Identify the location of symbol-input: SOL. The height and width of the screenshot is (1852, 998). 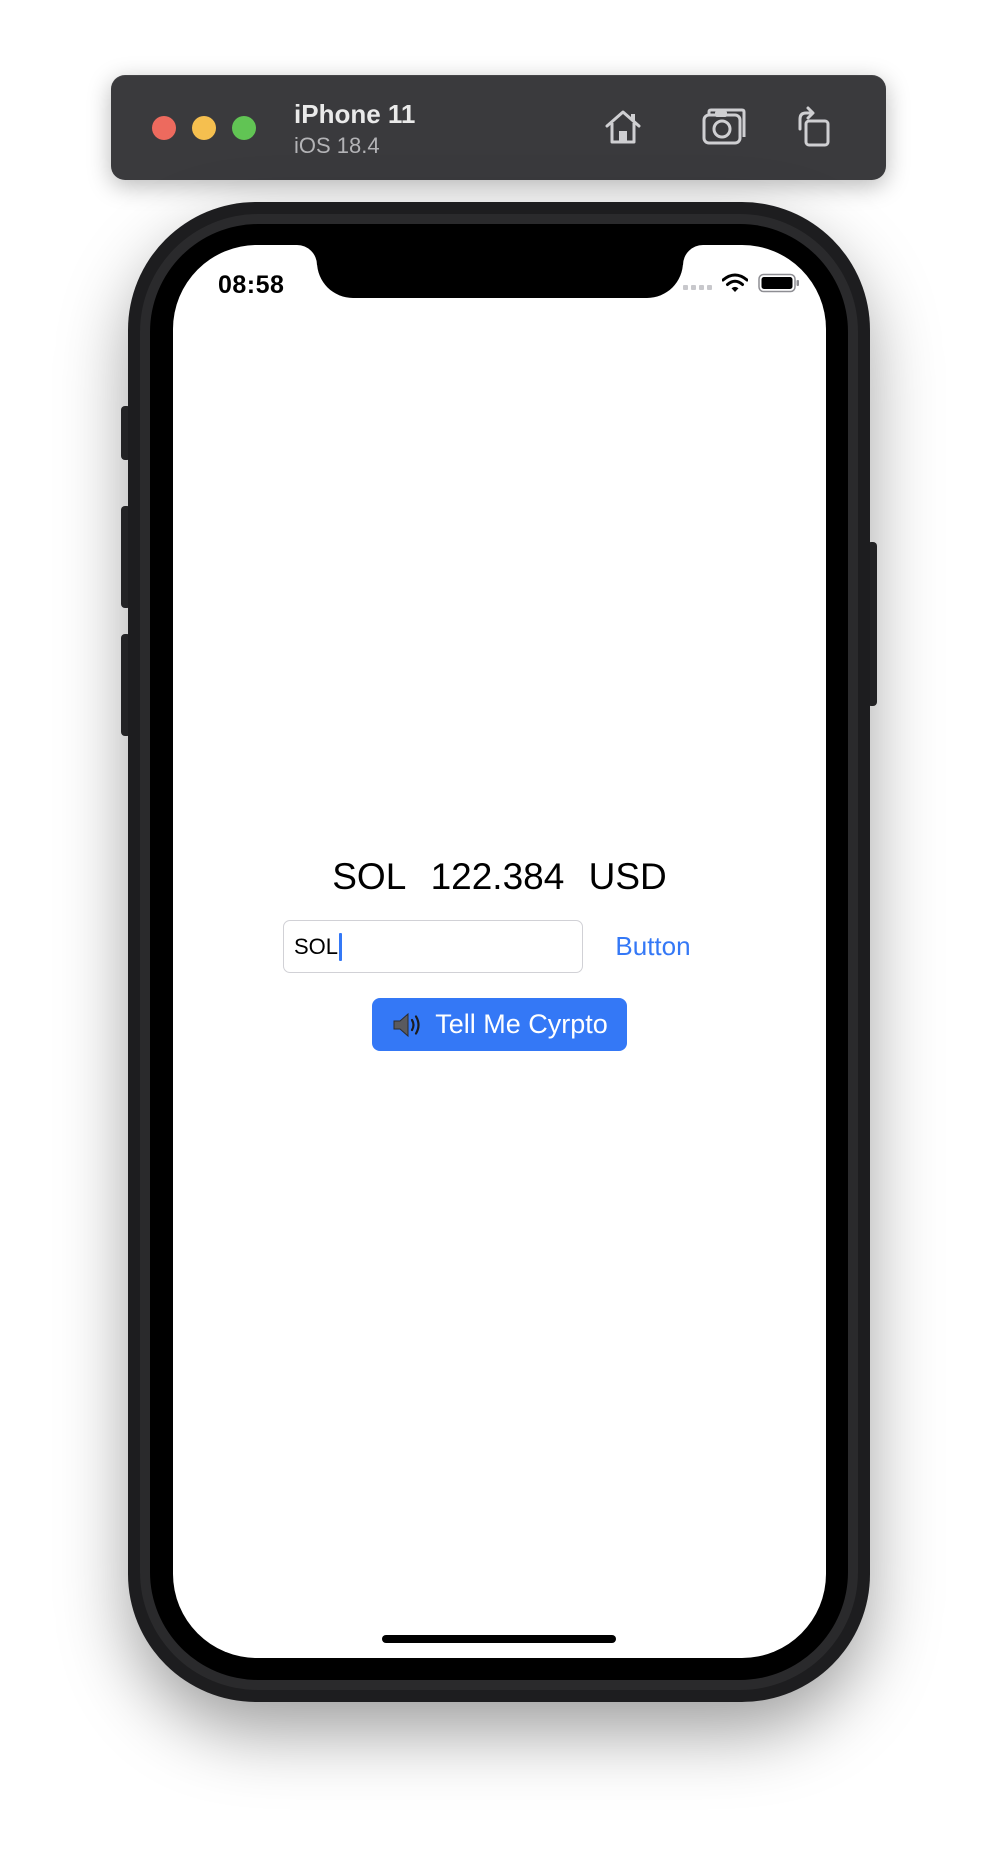
(433, 946).